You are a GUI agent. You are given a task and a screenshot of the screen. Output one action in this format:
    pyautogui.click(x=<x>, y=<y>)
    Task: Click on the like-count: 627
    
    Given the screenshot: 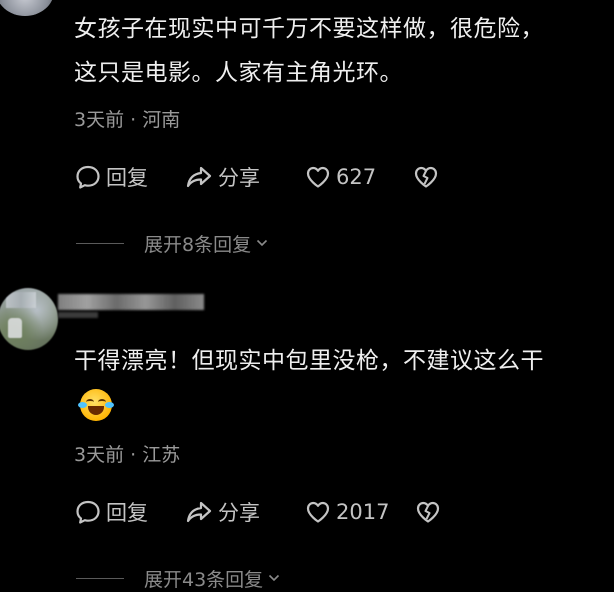 What is the action you would take?
    pyautogui.click(x=356, y=177)
    